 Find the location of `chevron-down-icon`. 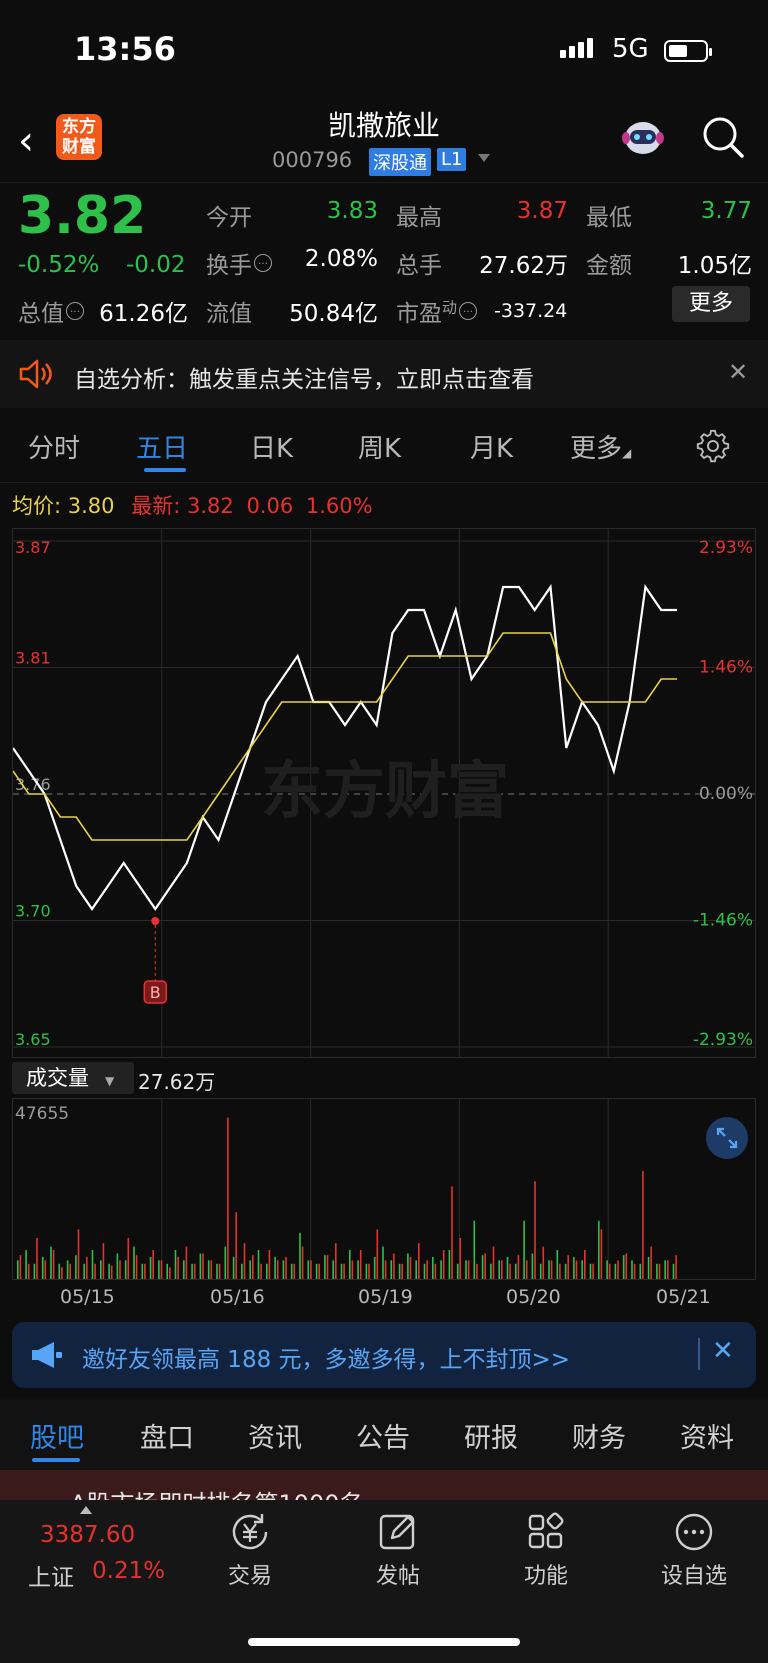

chevron-down-icon is located at coordinates (484, 158).